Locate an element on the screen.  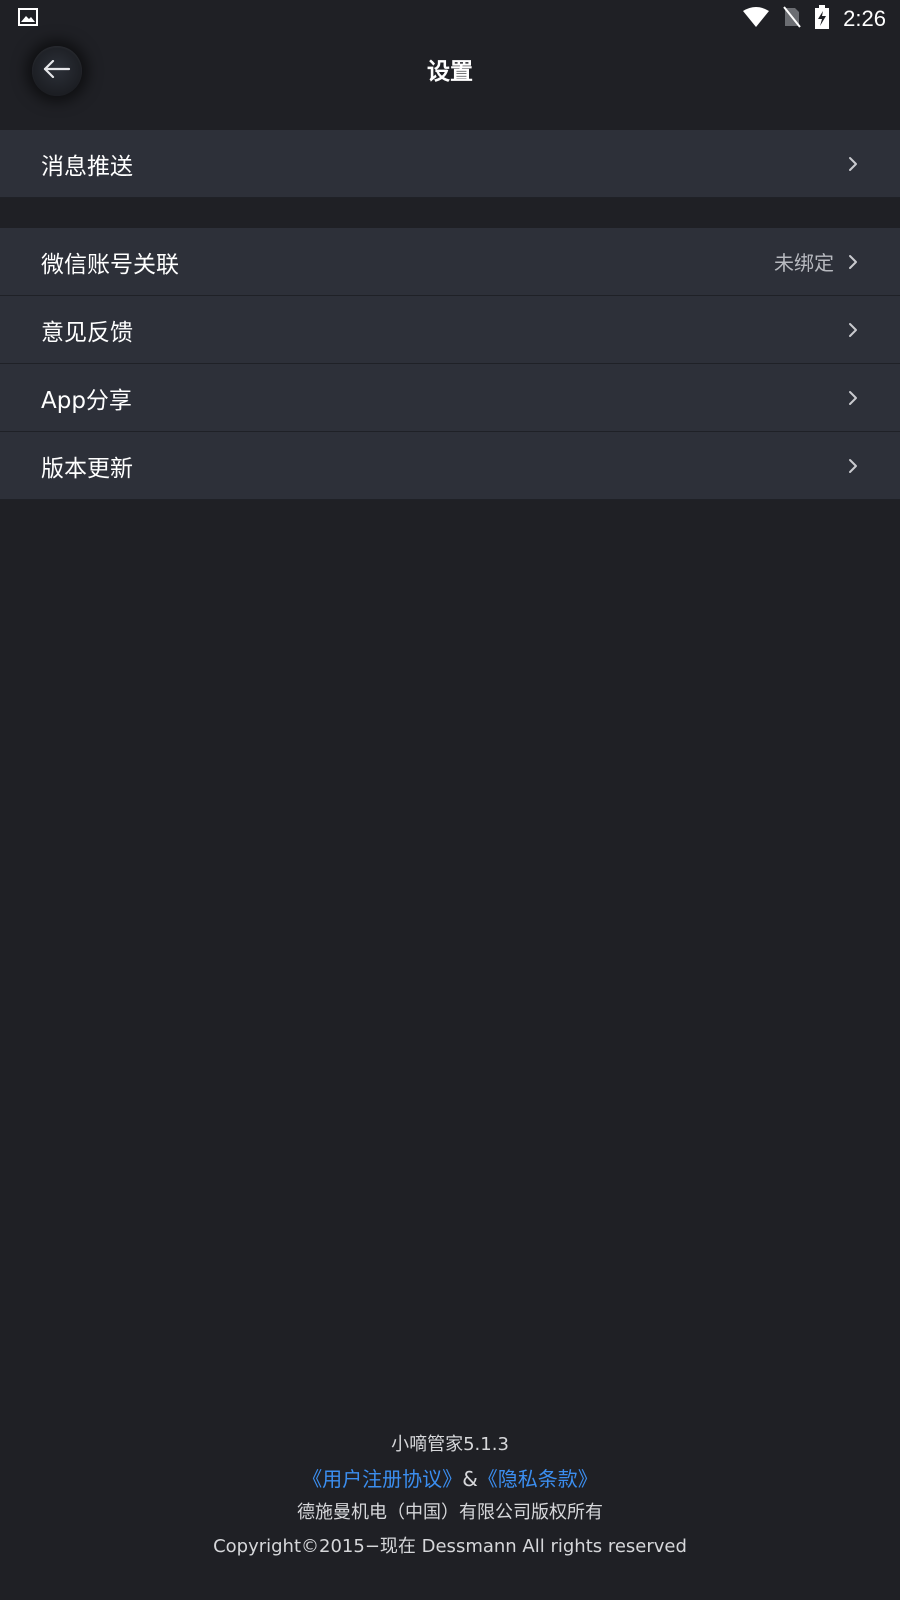
status-time: 2:26 is located at coordinates (864, 18).